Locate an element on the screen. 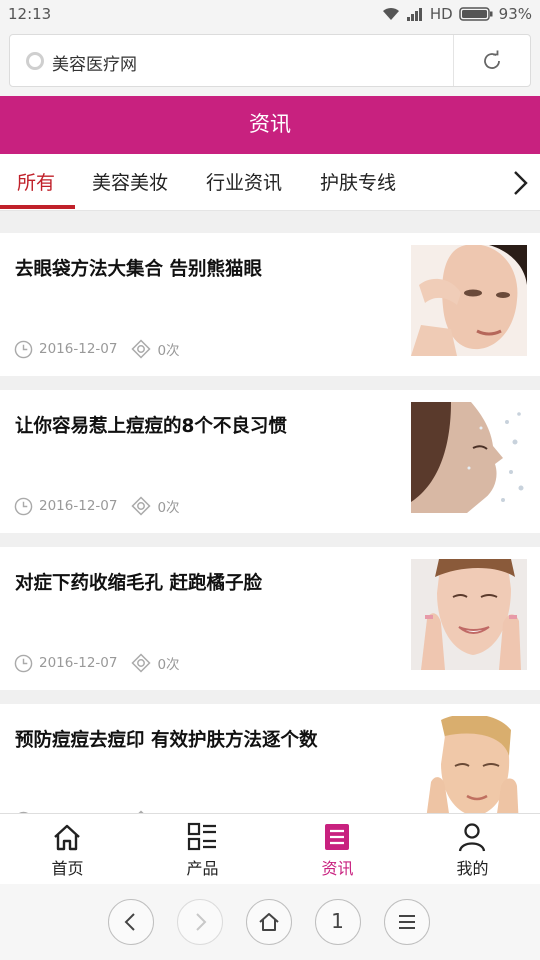 The width and height of the screenshot is (540, 960). article-item: 预防痘痘去痘印 有效护肤方法逐个数 2016-12-07 0次 is located at coordinates (270, 758).